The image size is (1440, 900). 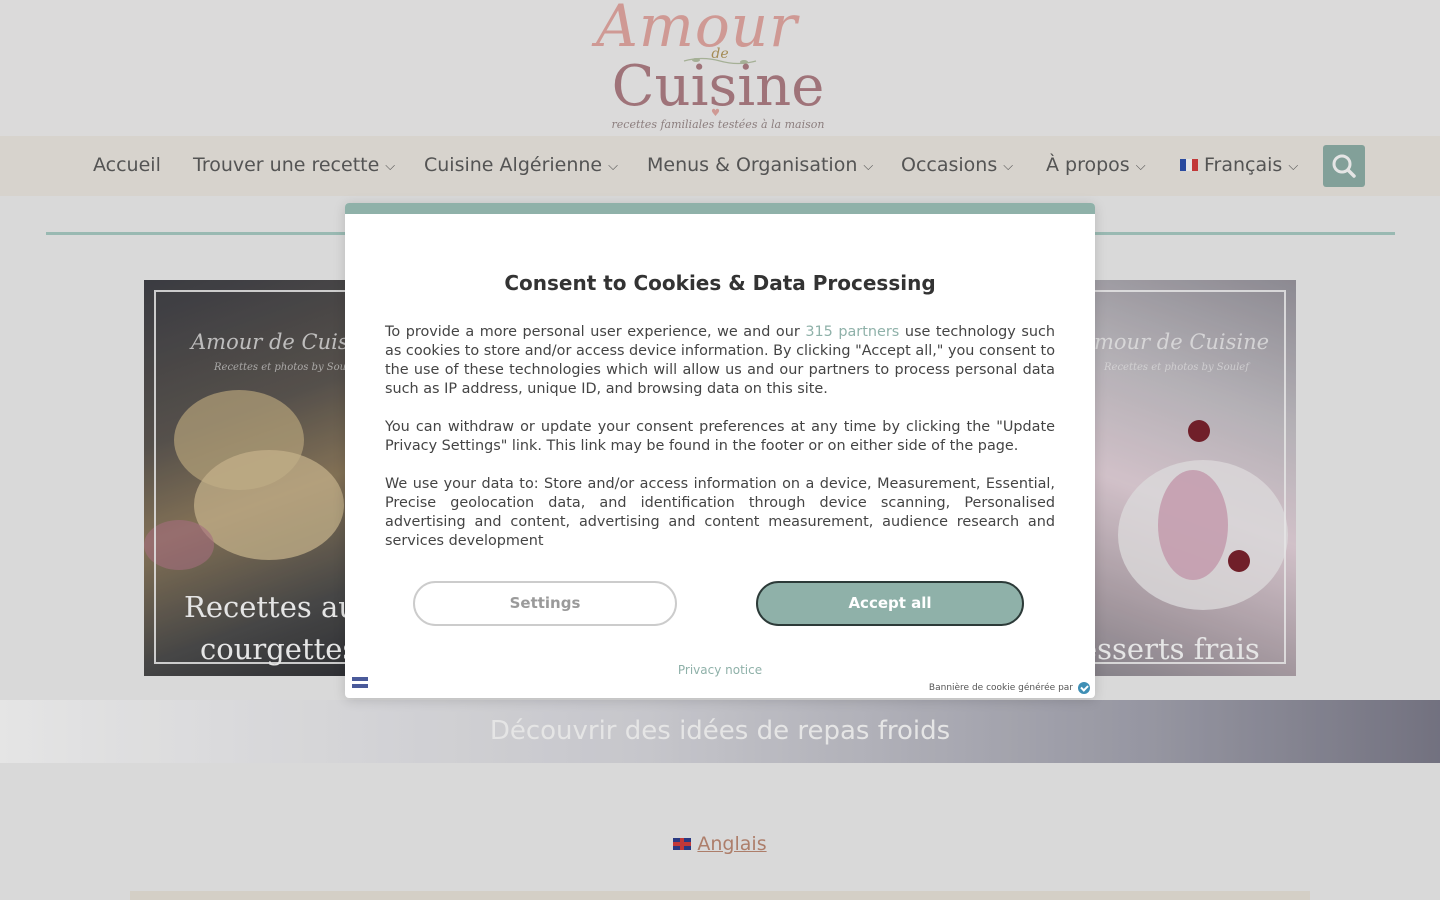 I want to click on language-flag-icon, so click(x=360, y=682).